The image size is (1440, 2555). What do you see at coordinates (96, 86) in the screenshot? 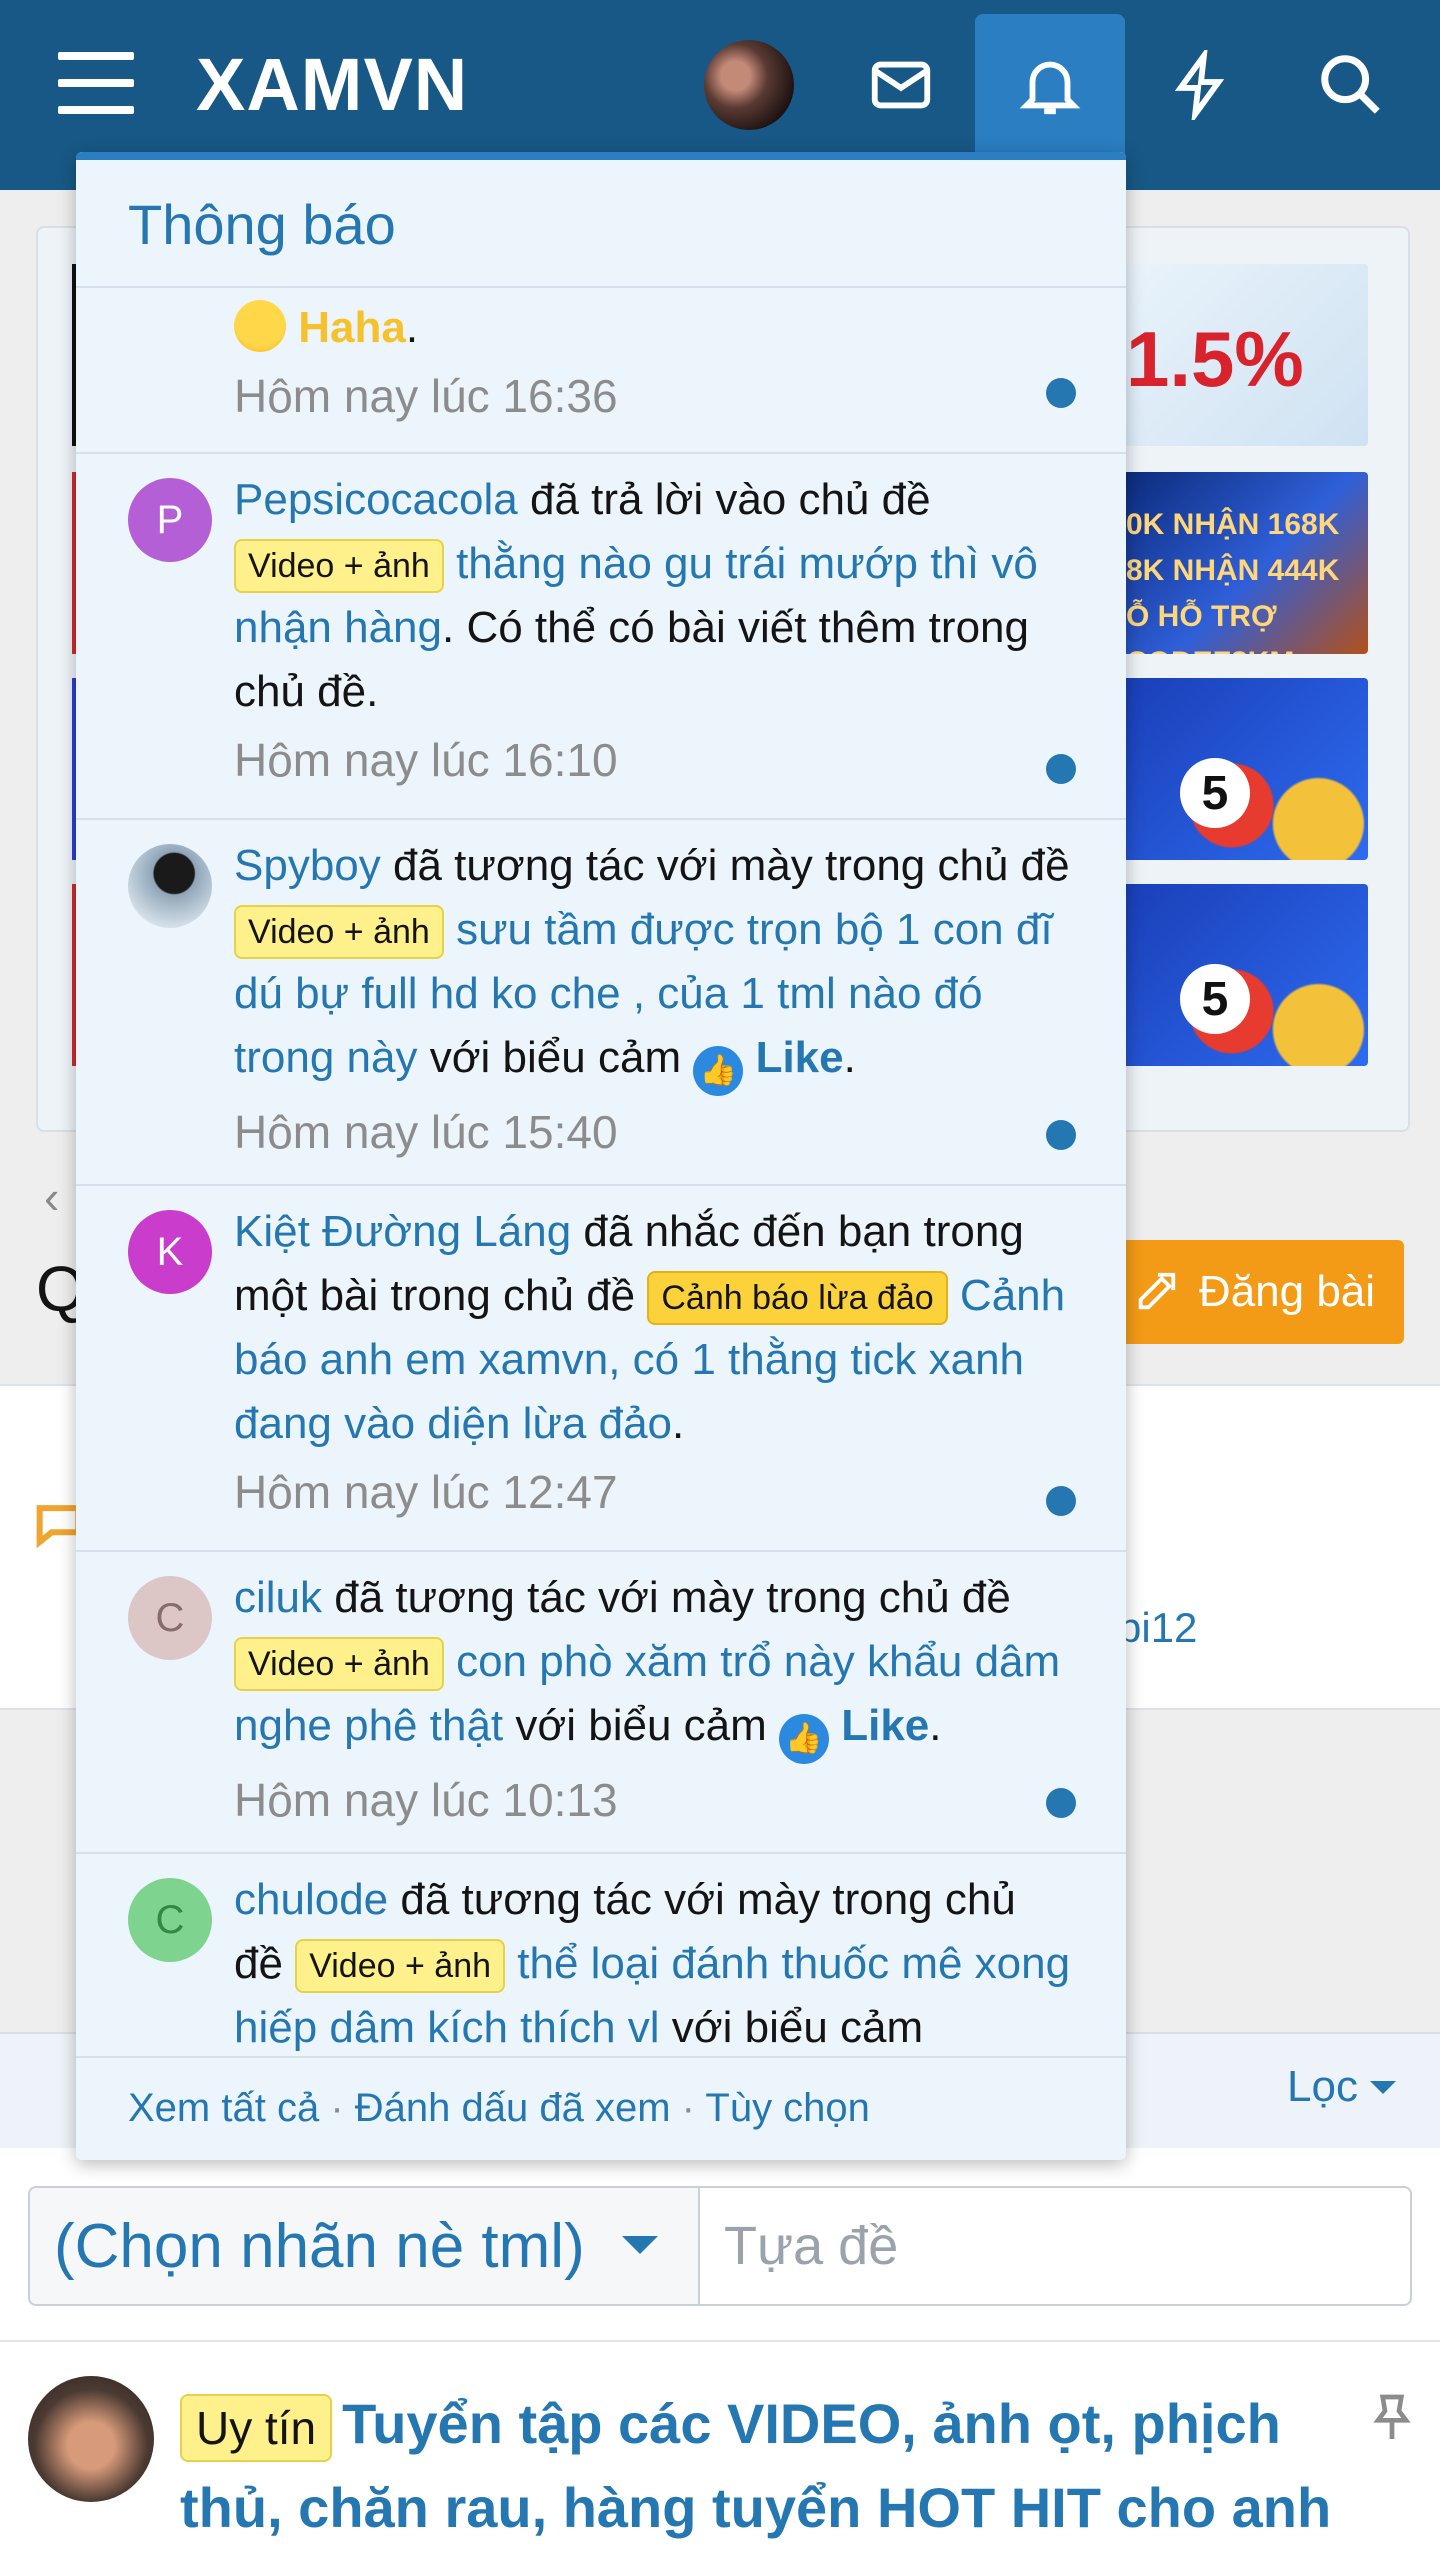
I see `menu-icon` at bounding box center [96, 86].